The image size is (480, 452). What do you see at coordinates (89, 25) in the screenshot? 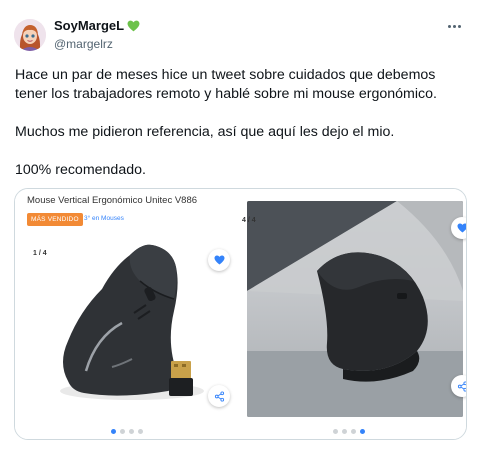
I see `author-display-name: SoyMargeL` at bounding box center [89, 25].